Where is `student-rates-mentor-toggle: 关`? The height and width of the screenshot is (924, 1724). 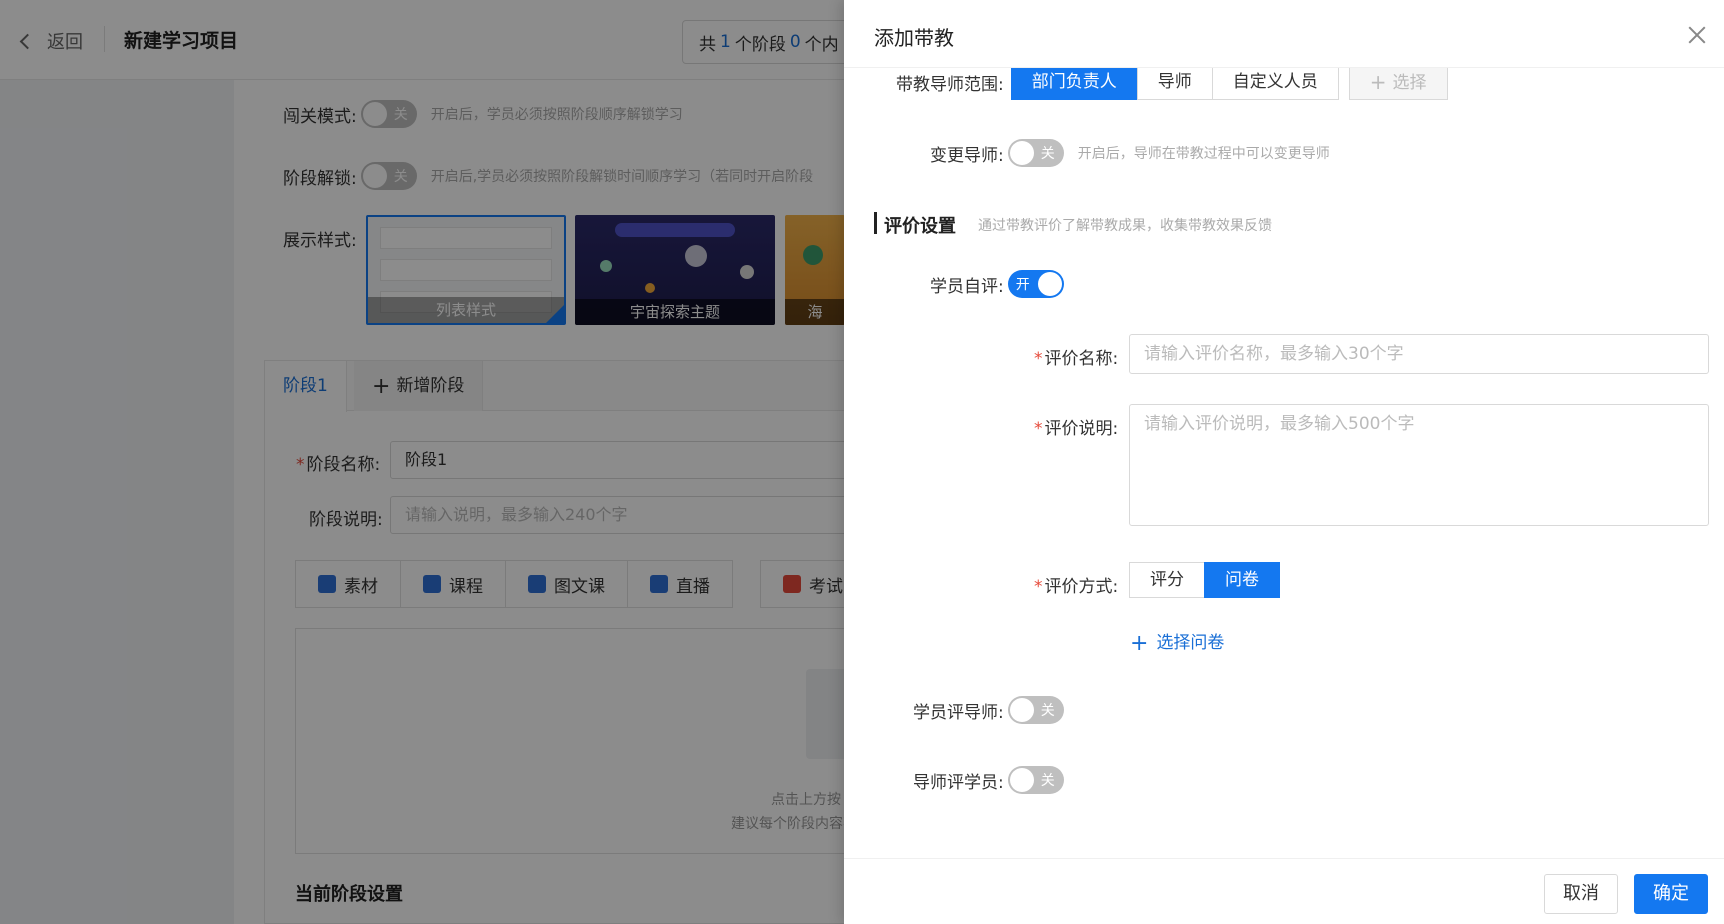
student-rates-mentor-toggle: 关 is located at coordinates (1035, 710).